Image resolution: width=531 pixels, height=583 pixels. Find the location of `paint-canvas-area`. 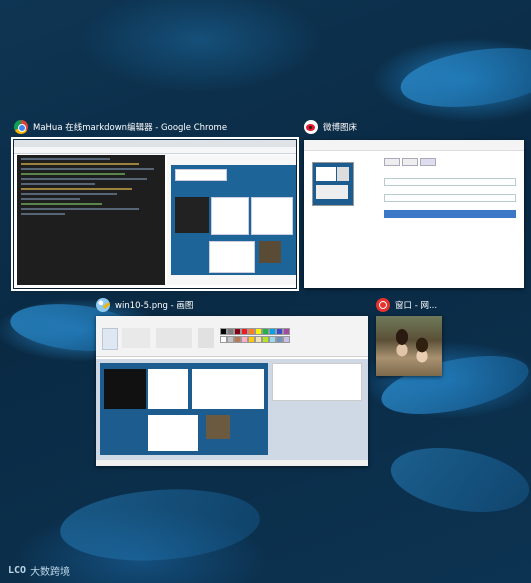

paint-canvas-area is located at coordinates (232, 409).